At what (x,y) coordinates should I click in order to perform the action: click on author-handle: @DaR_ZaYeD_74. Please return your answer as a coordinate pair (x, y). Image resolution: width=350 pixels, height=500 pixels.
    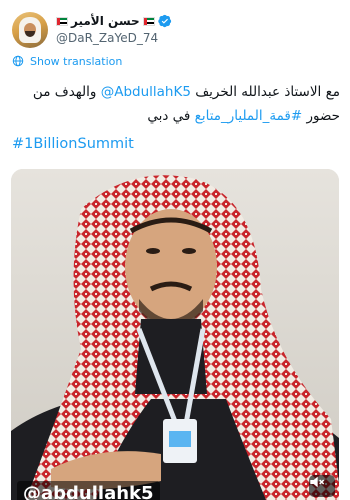
    Looking at the image, I should click on (196, 38).